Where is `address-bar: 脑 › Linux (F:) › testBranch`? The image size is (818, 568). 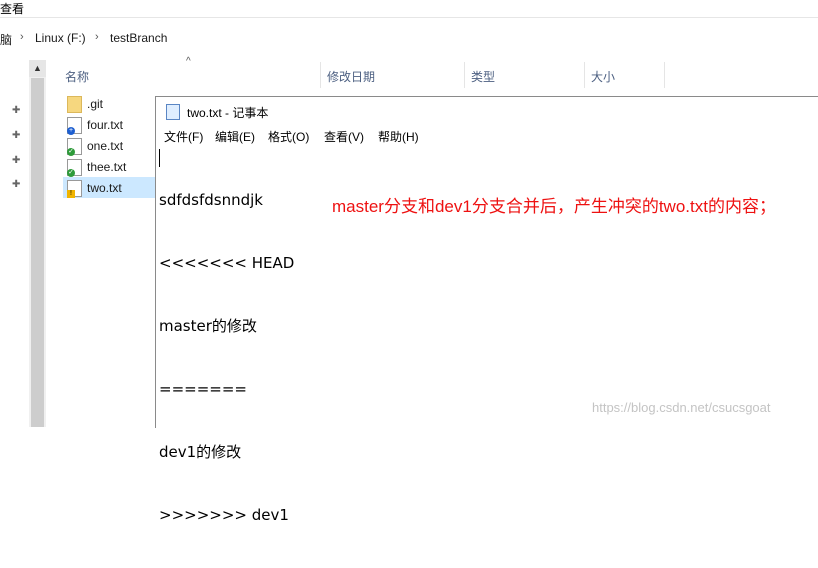
address-bar: 脑 › Linux (F:) › testBranch is located at coordinates (409, 38).